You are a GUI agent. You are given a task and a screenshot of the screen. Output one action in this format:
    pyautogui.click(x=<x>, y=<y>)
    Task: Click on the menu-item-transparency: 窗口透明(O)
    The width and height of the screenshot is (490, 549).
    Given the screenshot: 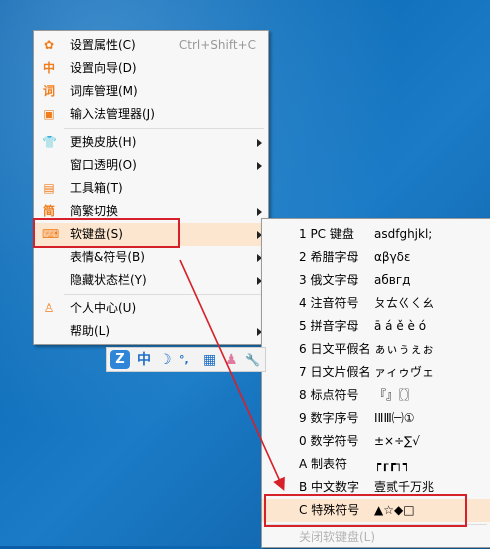 What is the action you would take?
    pyautogui.click(x=151, y=165)
    